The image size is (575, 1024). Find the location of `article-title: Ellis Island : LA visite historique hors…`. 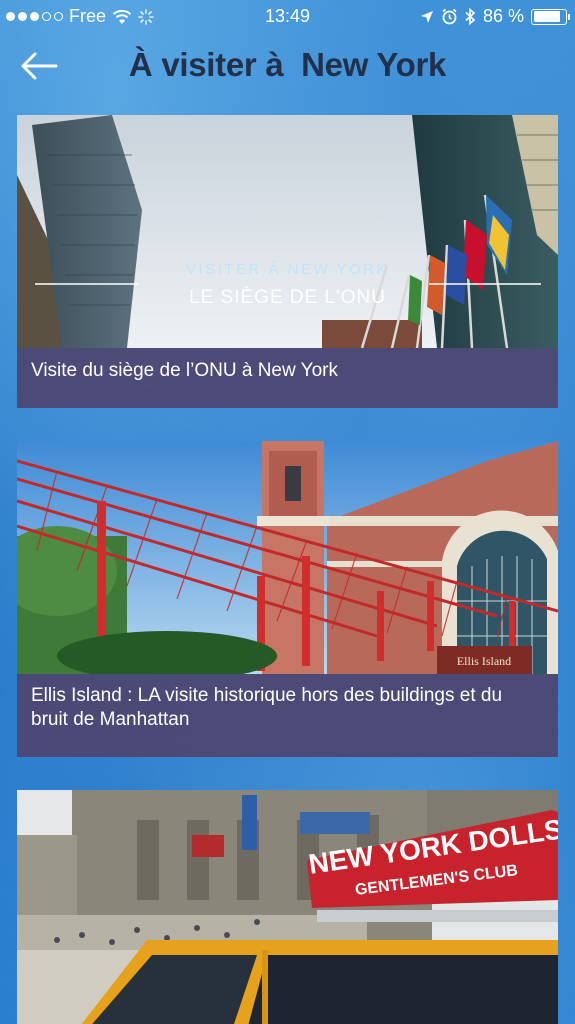

article-title: Ellis Island : LA visite historique hors… is located at coordinates (287, 715).